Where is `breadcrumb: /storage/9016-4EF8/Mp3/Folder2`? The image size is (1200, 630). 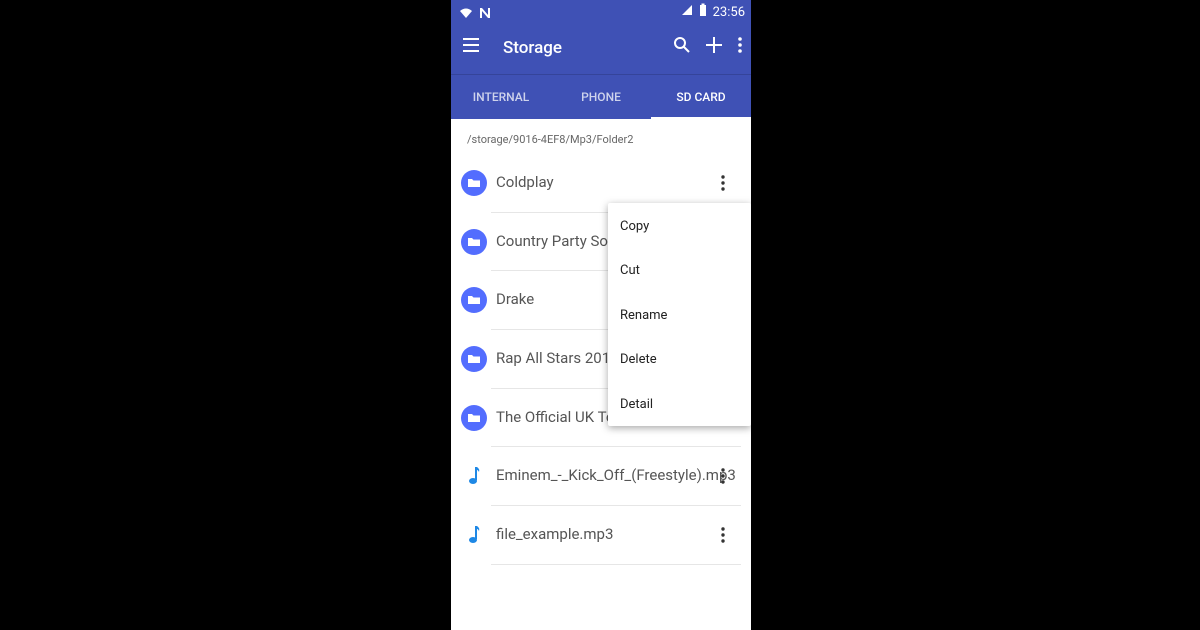
breadcrumb: /storage/9016-4EF8/Mp3/Folder2 is located at coordinates (550, 139).